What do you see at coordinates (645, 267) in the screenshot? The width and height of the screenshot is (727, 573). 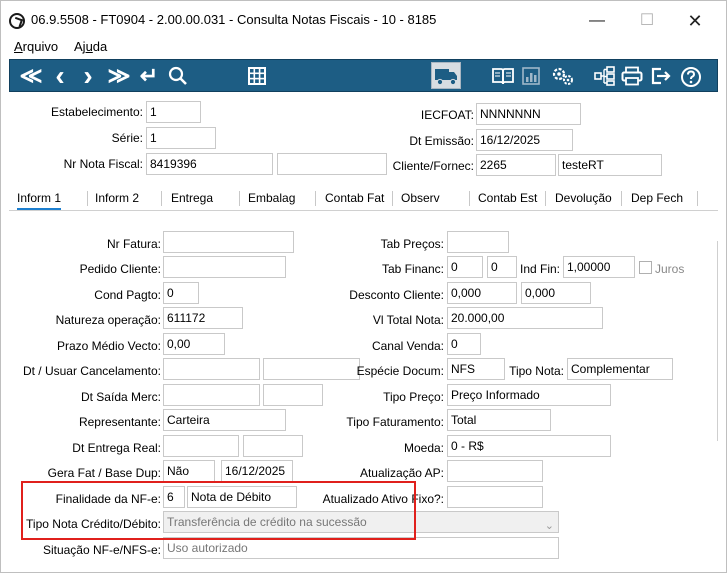 I see `juros-checkbox` at bounding box center [645, 267].